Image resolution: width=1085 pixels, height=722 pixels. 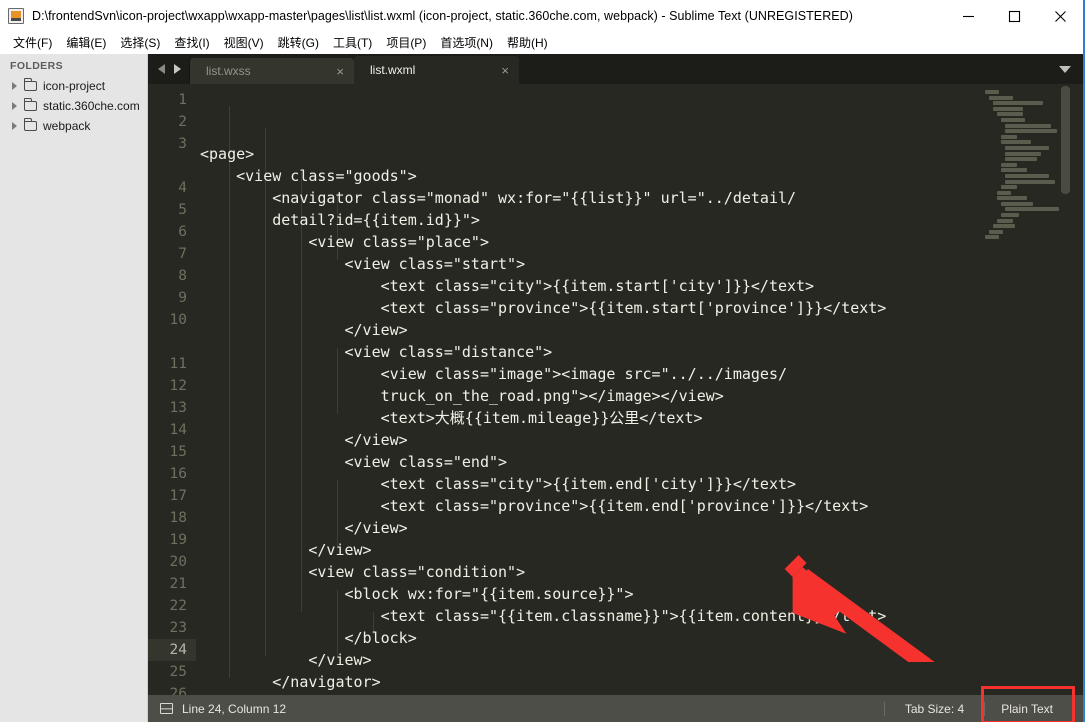 What do you see at coordinates (641, 682) in the screenshot?
I see `code-line: </navigator>` at bounding box center [641, 682].